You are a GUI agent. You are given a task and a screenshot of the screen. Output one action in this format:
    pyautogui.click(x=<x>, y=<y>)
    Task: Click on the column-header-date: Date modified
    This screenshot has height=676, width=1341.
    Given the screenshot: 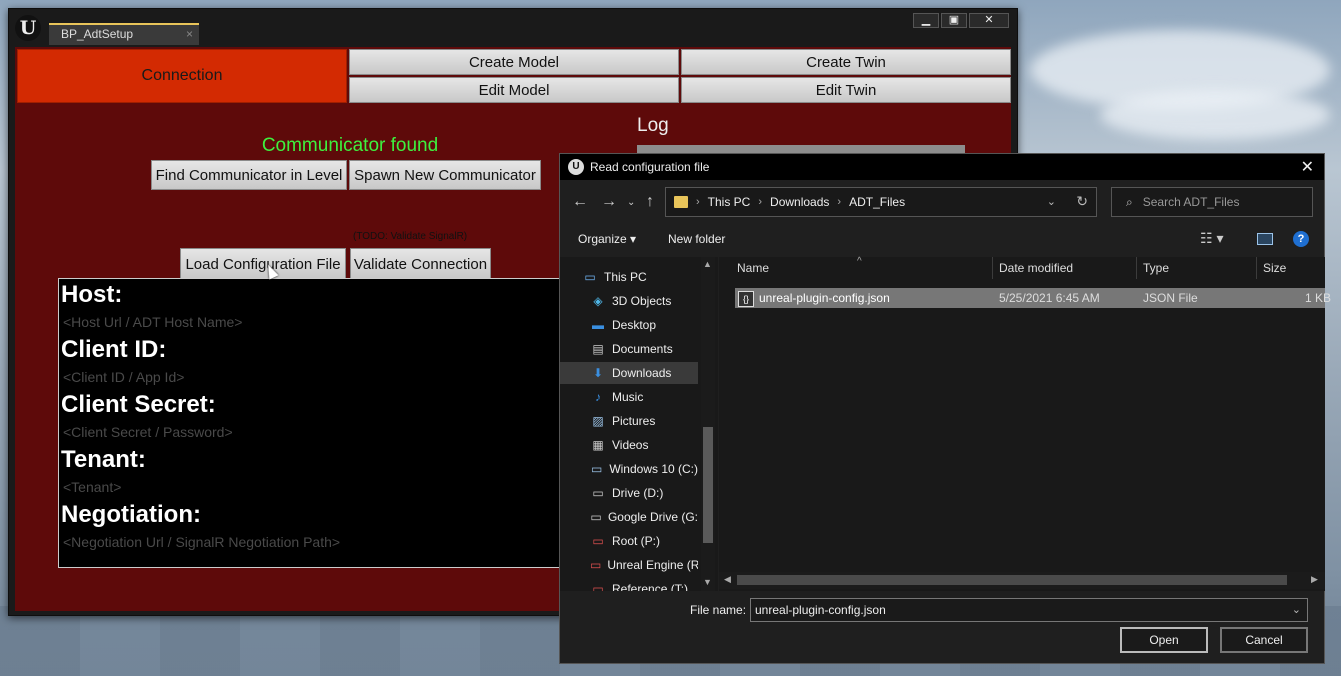 What is the action you would take?
    pyautogui.click(x=1065, y=268)
    